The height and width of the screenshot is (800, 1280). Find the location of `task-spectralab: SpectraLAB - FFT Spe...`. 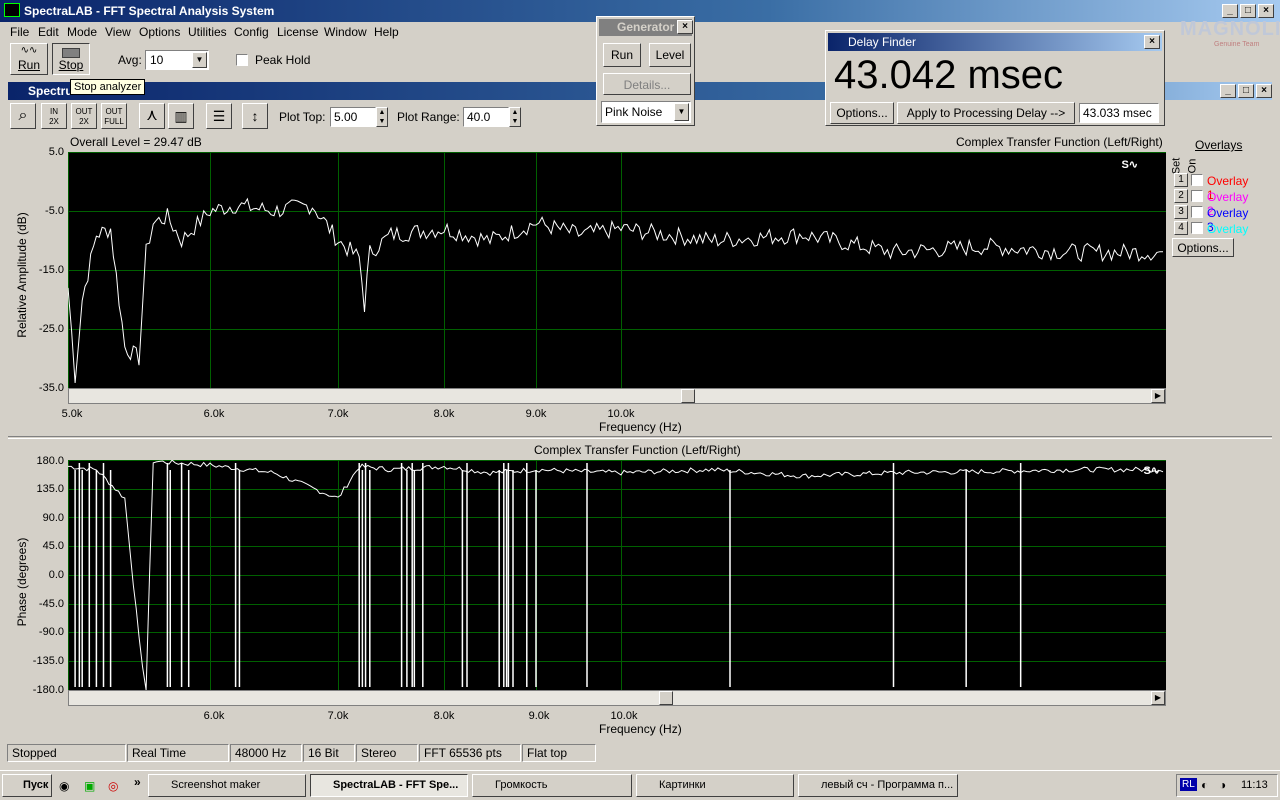

task-spectralab: SpectraLAB - FFT Spe... is located at coordinates (389, 785).